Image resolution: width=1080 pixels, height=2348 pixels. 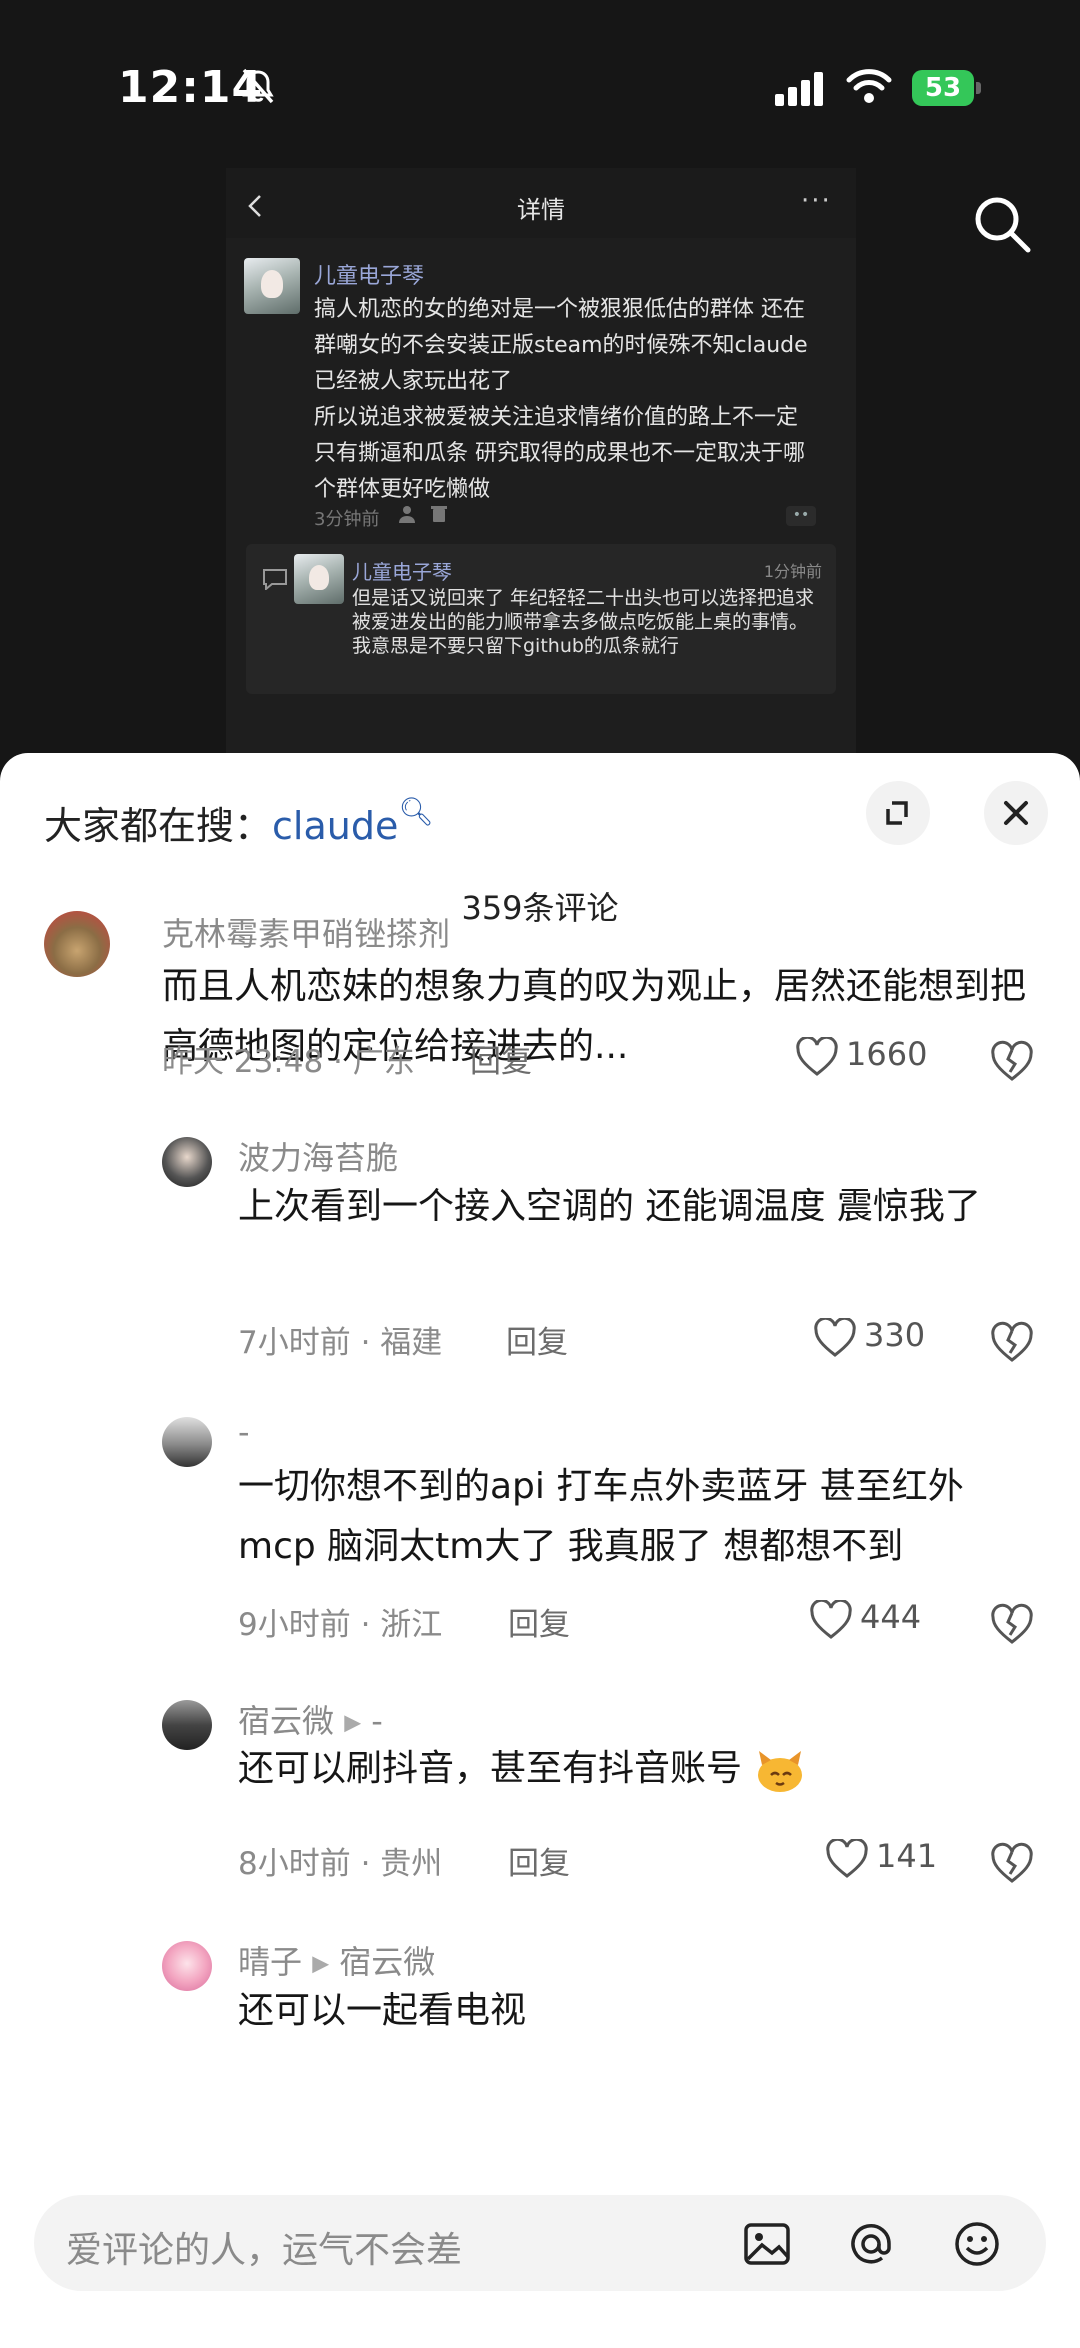 I want to click on comment-meta: 8小时前 · 贵州, so click(x=340, y=1864).